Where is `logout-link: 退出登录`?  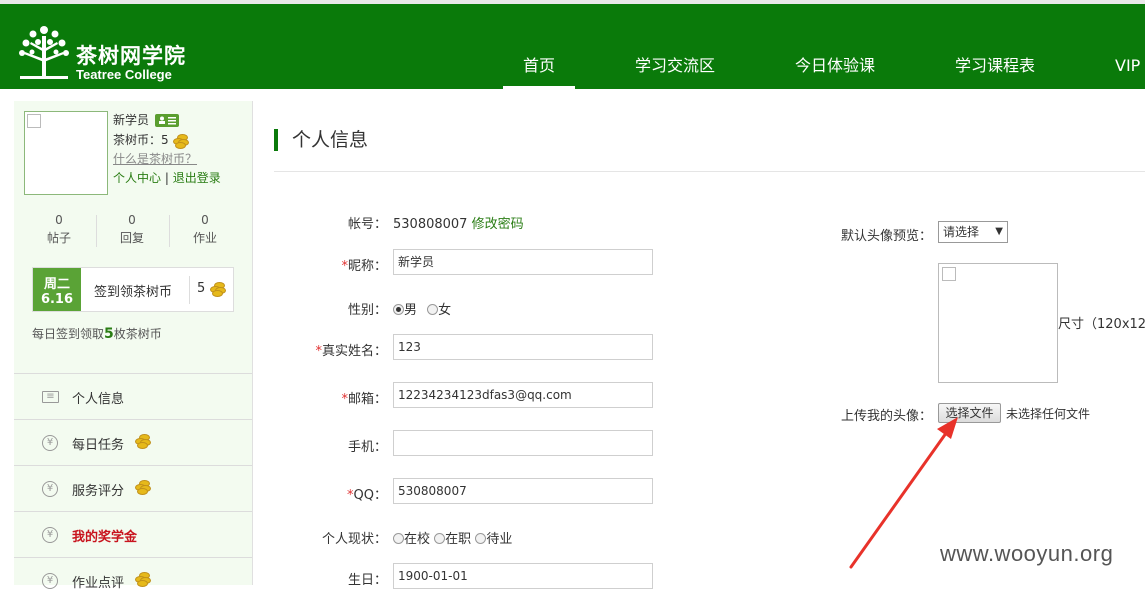
logout-link: 退出登录 is located at coordinates (197, 178).